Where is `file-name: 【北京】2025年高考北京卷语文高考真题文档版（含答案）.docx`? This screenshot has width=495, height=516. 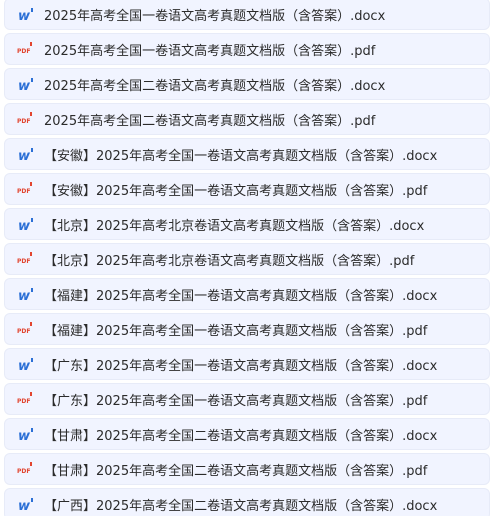
file-name: 【北京】2025年高考北京卷语文高考真题文档版（含答案）.docx is located at coordinates (234, 226).